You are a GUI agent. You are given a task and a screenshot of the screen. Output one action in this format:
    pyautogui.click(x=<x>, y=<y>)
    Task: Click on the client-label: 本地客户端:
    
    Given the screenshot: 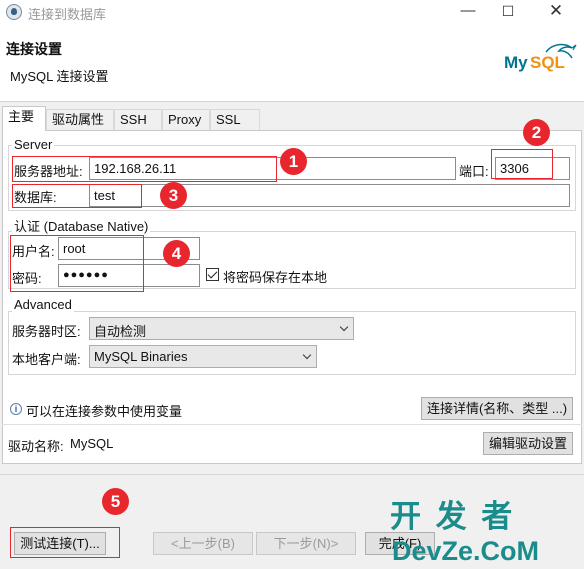 What is the action you would take?
    pyautogui.click(x=46, y=359)
    